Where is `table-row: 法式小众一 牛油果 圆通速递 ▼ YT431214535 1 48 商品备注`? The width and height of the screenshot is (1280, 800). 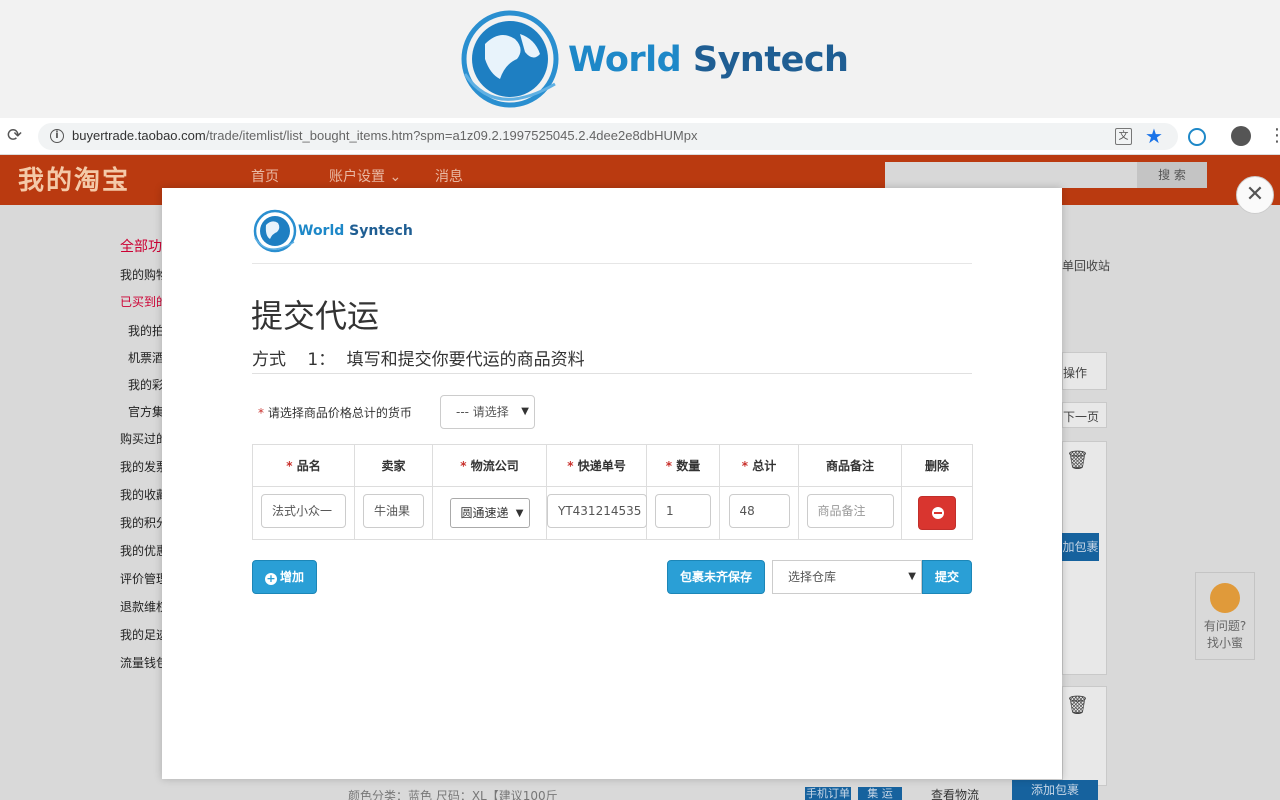 table-row: 法式小众一 牛油果 圆通速递 ▼ YT431214535 1 48 商品备注 is located at coordinates (612, 513).